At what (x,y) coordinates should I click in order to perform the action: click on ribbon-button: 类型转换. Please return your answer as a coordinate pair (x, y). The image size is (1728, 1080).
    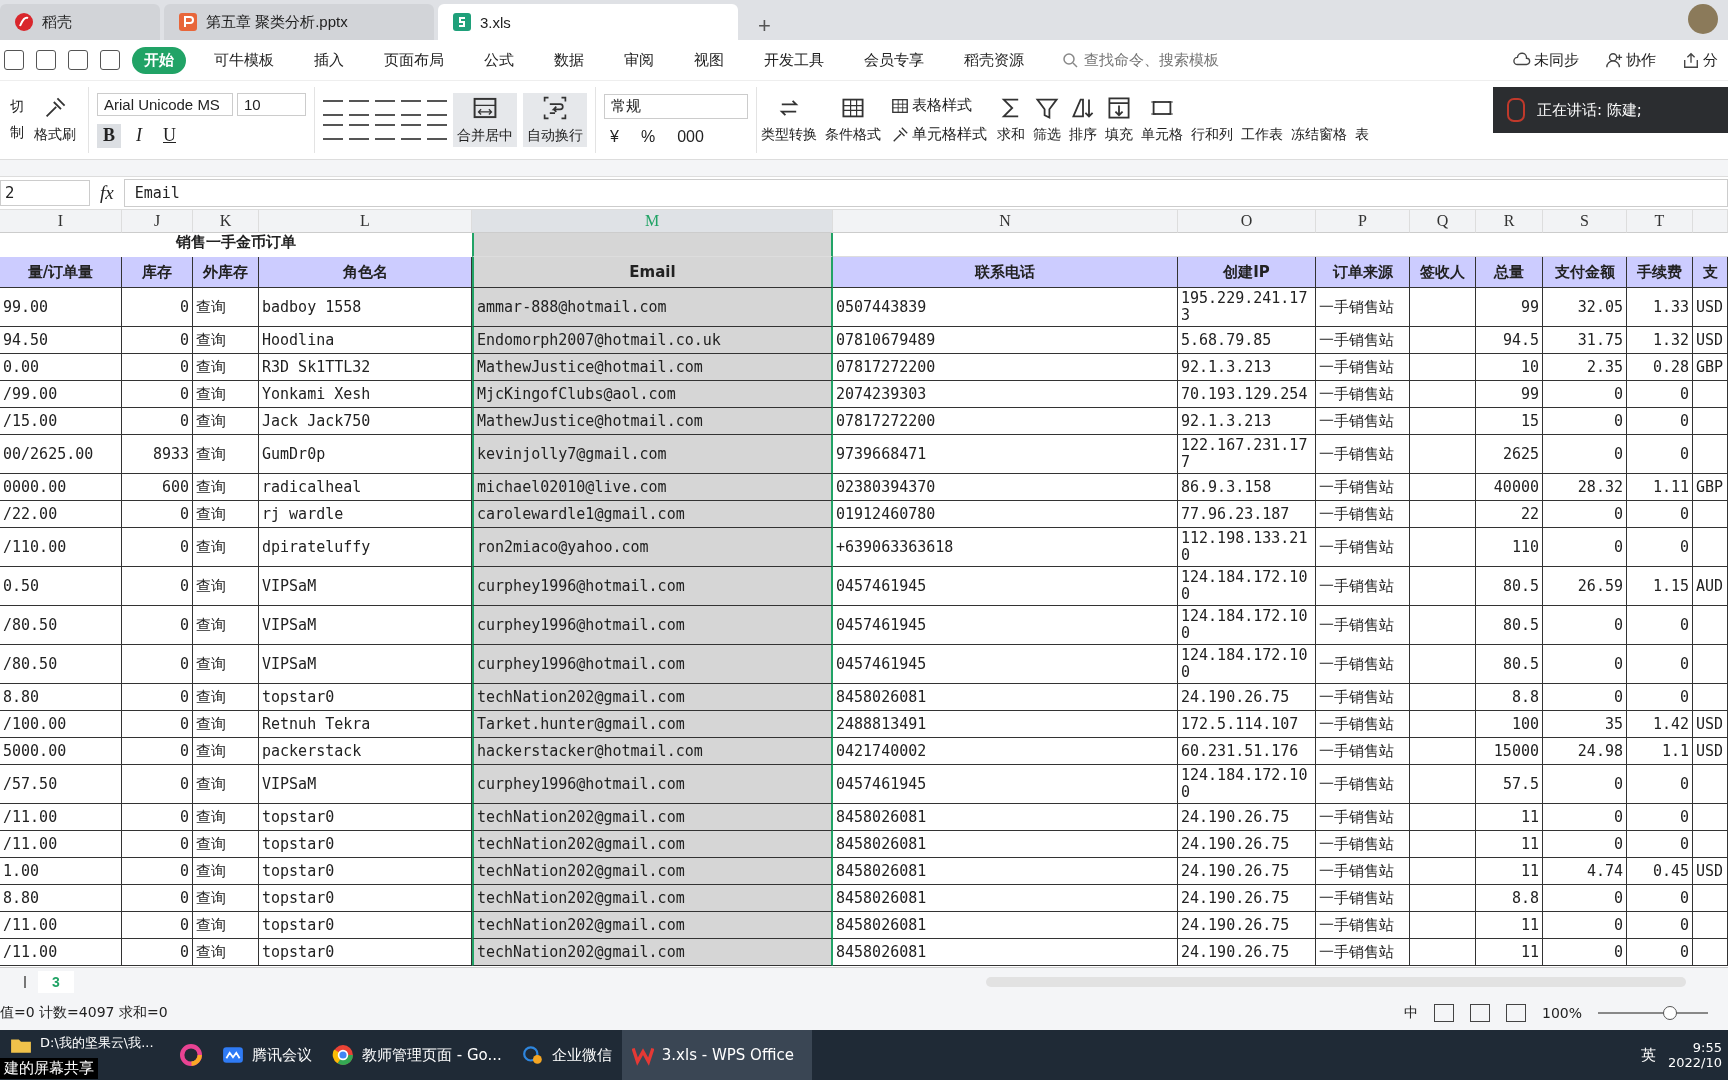
    Looking at the image, I should click on (789, 120).